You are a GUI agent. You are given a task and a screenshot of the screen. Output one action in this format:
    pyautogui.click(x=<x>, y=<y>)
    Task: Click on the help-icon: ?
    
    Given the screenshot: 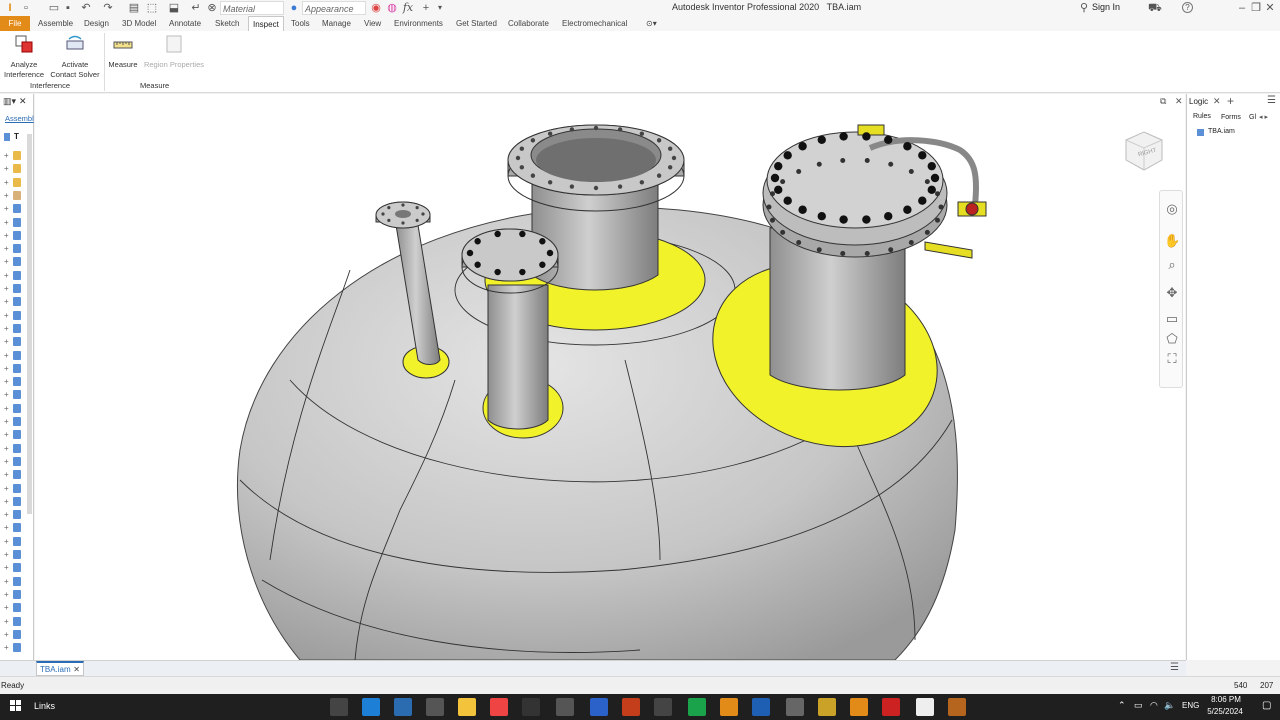 What is the action you would take?
    pyautogui.click(x=1187, y=7)
    